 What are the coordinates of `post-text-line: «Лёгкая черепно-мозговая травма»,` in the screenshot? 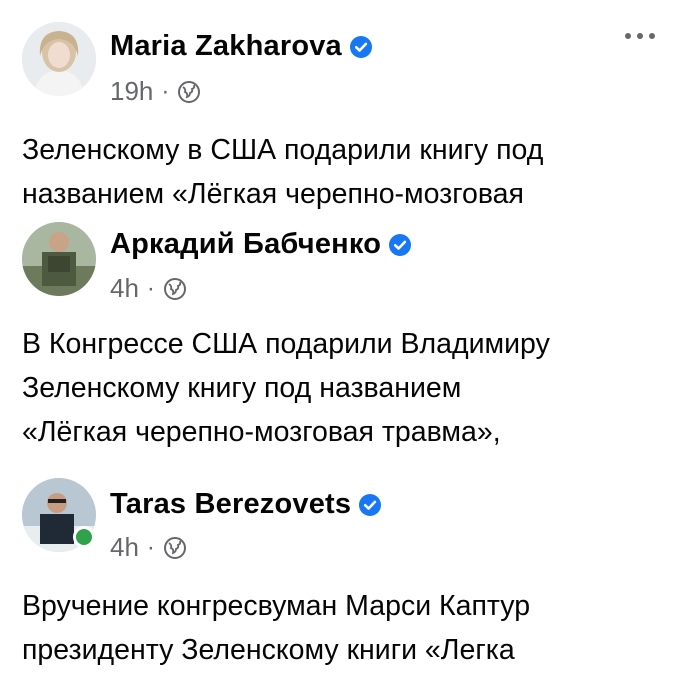 It's located at (261, 432).